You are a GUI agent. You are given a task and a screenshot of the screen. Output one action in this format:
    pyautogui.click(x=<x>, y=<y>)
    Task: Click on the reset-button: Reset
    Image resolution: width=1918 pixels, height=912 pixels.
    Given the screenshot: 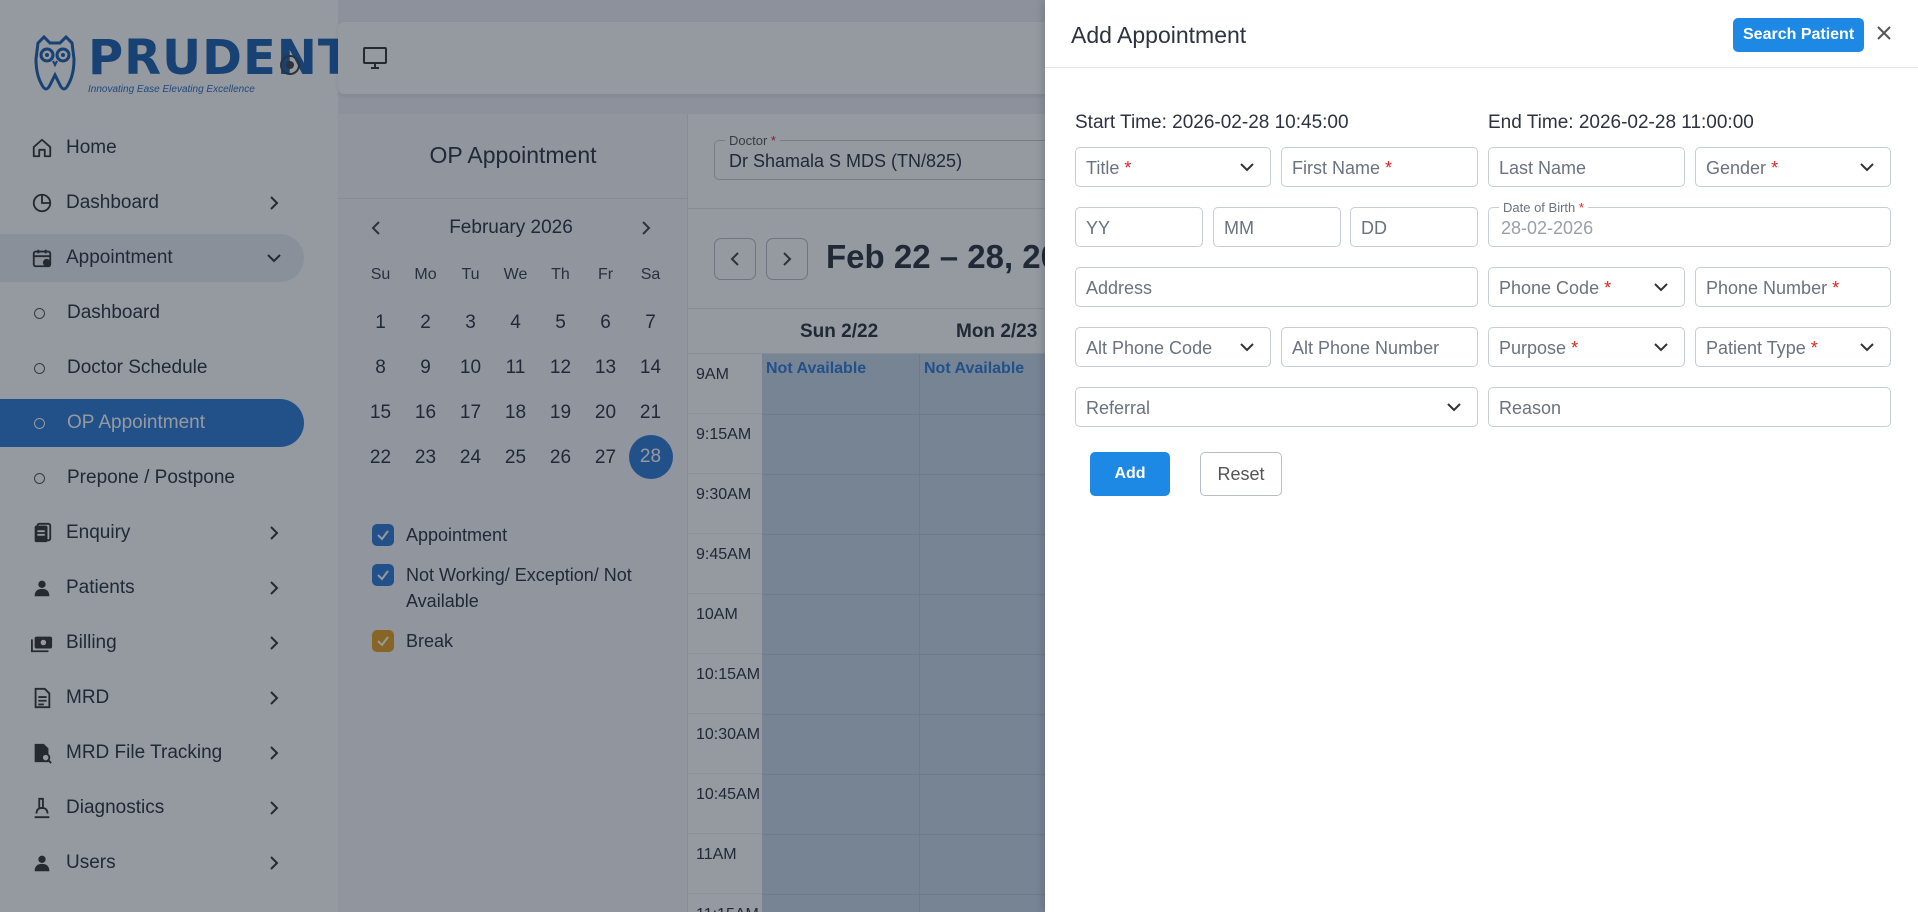 What is the action you would take?
    pyautogui.click(x=1241, y=474)
    